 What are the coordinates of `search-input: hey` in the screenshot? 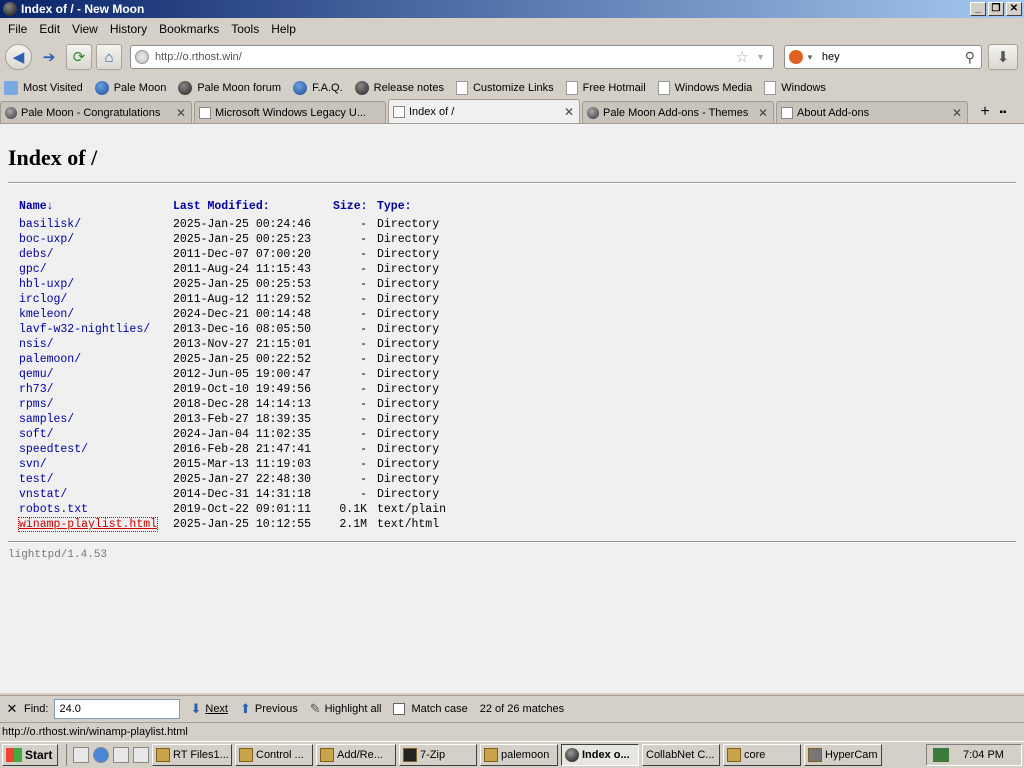 It's located at (831, 57).